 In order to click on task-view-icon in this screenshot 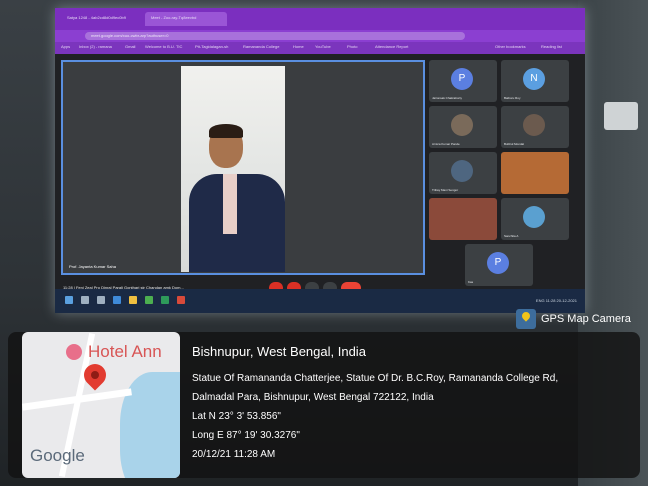, I will do `click(101, 300)`.